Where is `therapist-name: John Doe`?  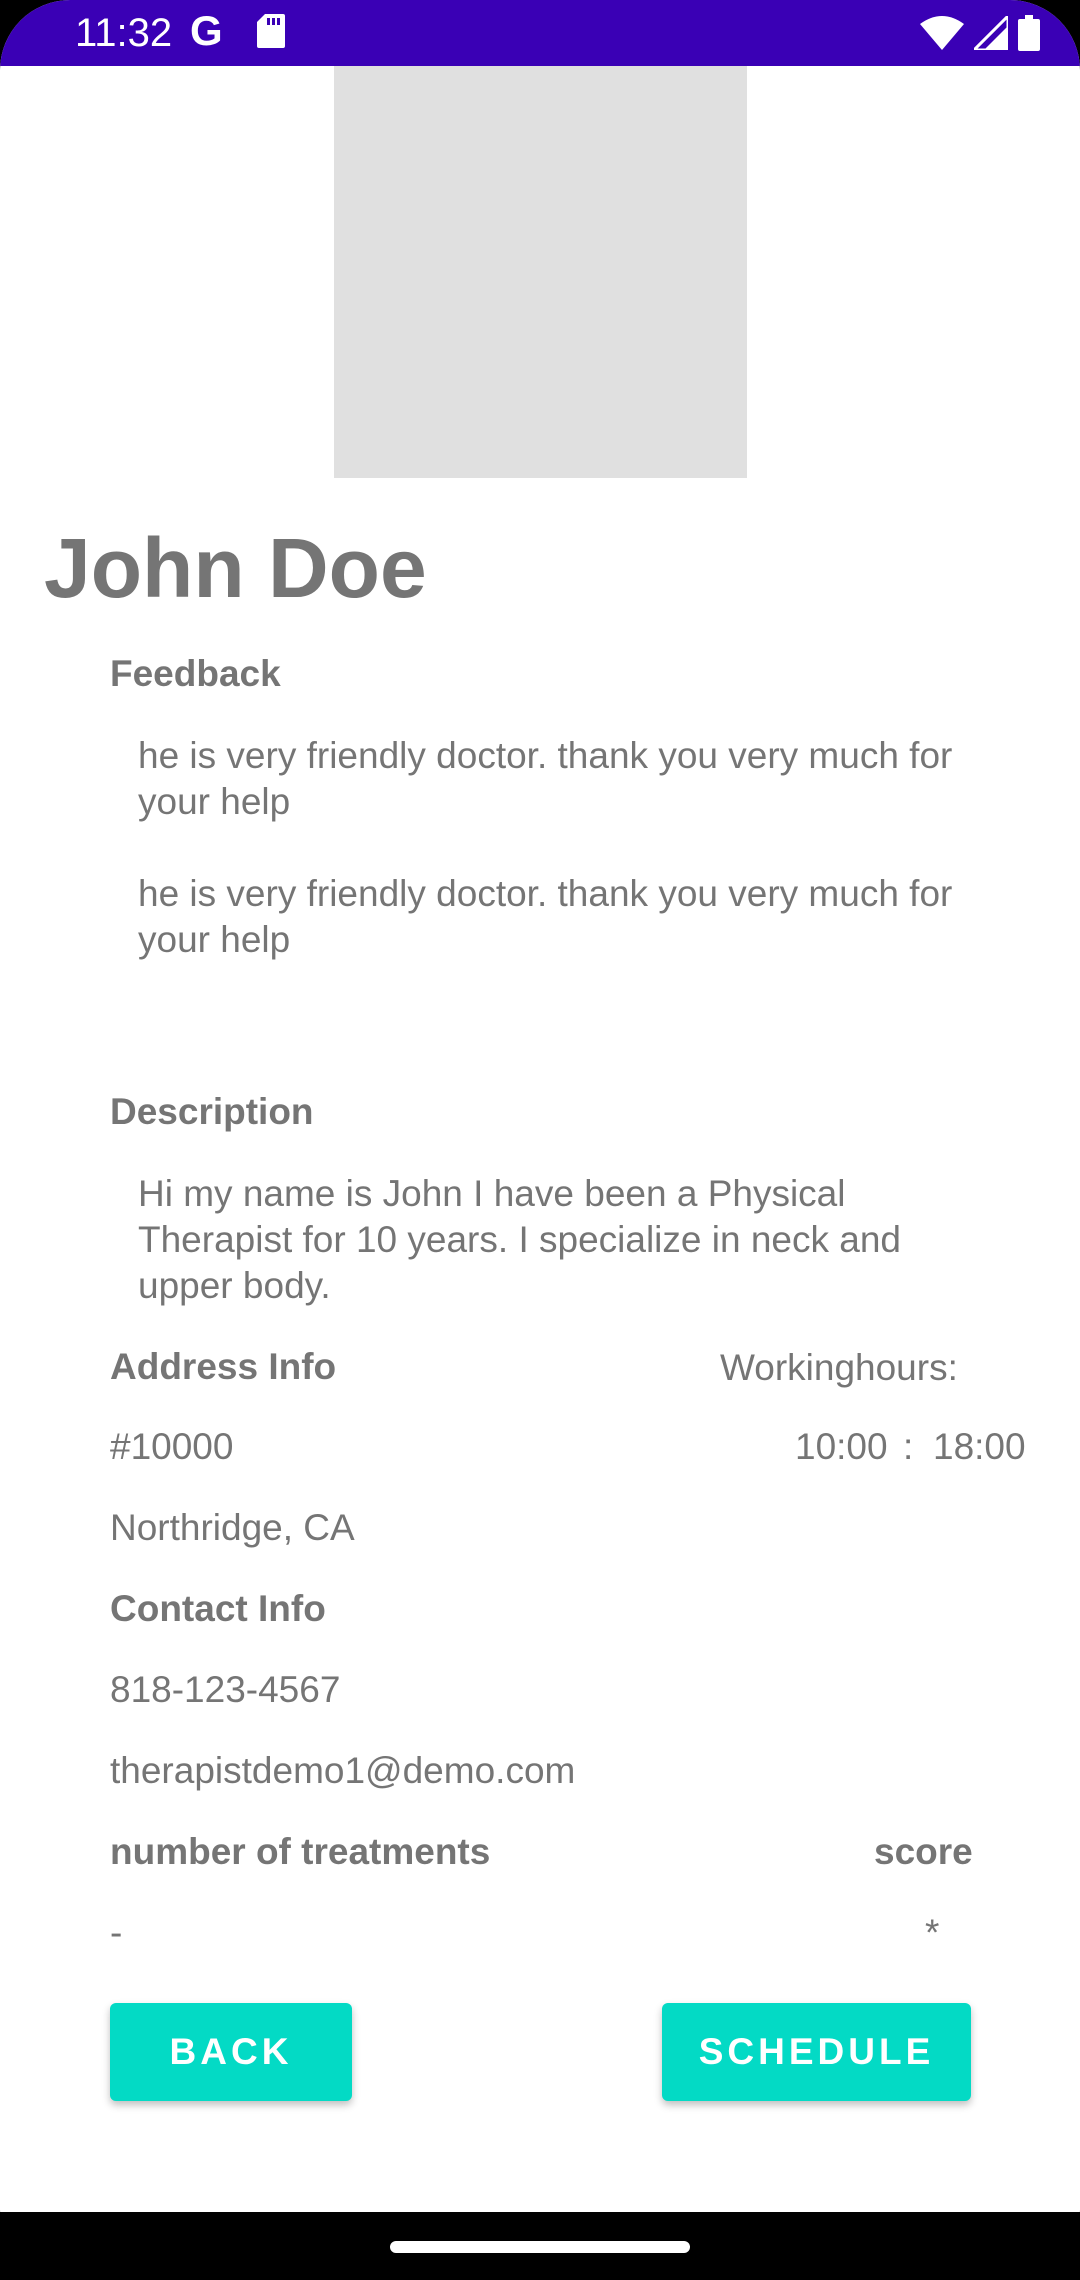 therapist-name: John Doe is located at coordinates (235, 568).